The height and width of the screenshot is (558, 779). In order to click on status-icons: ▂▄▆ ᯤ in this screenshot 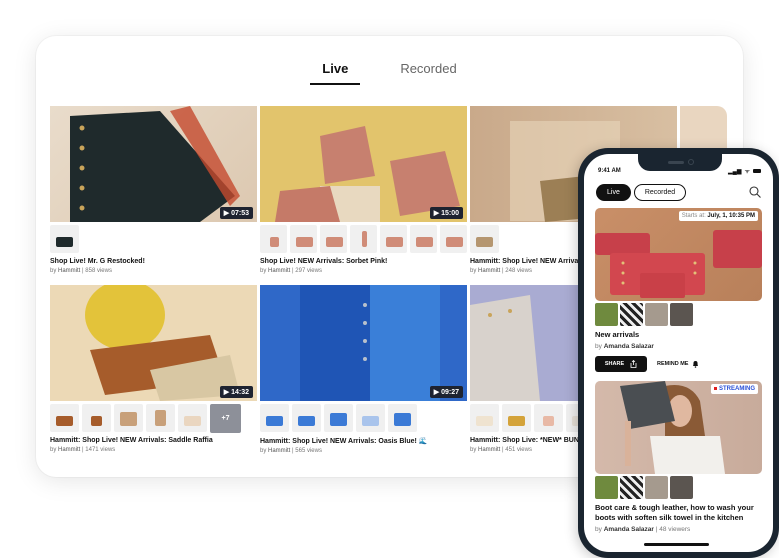, I will do `click(744, 171)`.